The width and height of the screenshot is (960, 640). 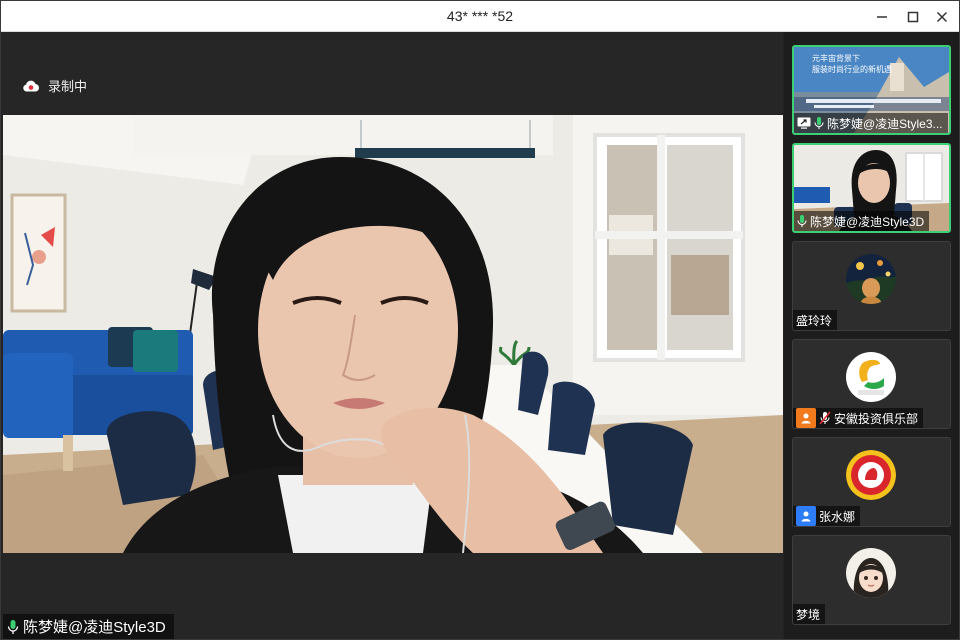 I want to click on main-speaker-nametag: 陈梦婕@凌迪Style3D, so click(x=88, y=626).